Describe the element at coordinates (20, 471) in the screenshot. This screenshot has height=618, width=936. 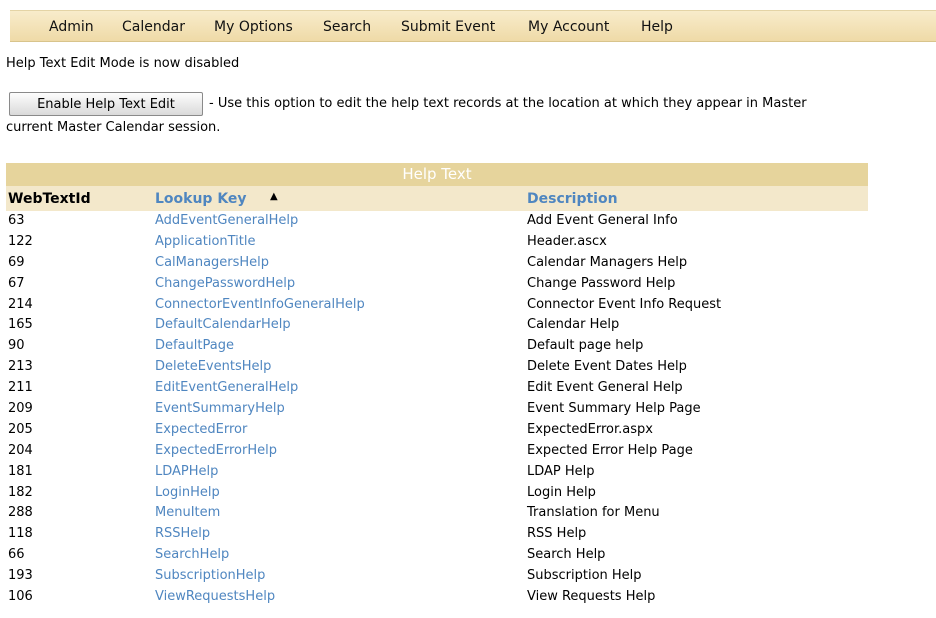
I see `row-webtextid: 181` at that location.